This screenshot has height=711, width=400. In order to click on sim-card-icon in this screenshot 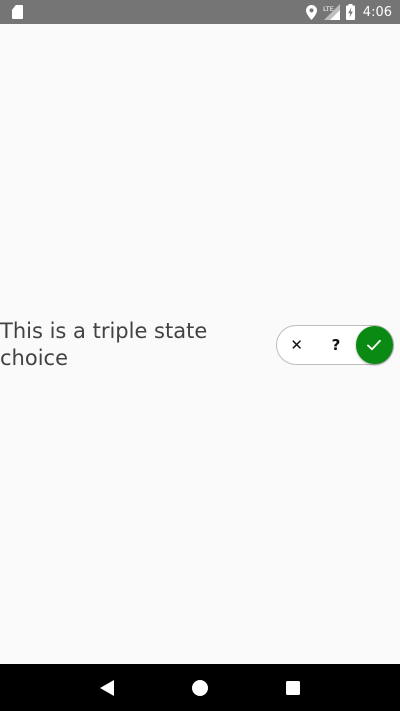, I will do `click(17, 12)`.